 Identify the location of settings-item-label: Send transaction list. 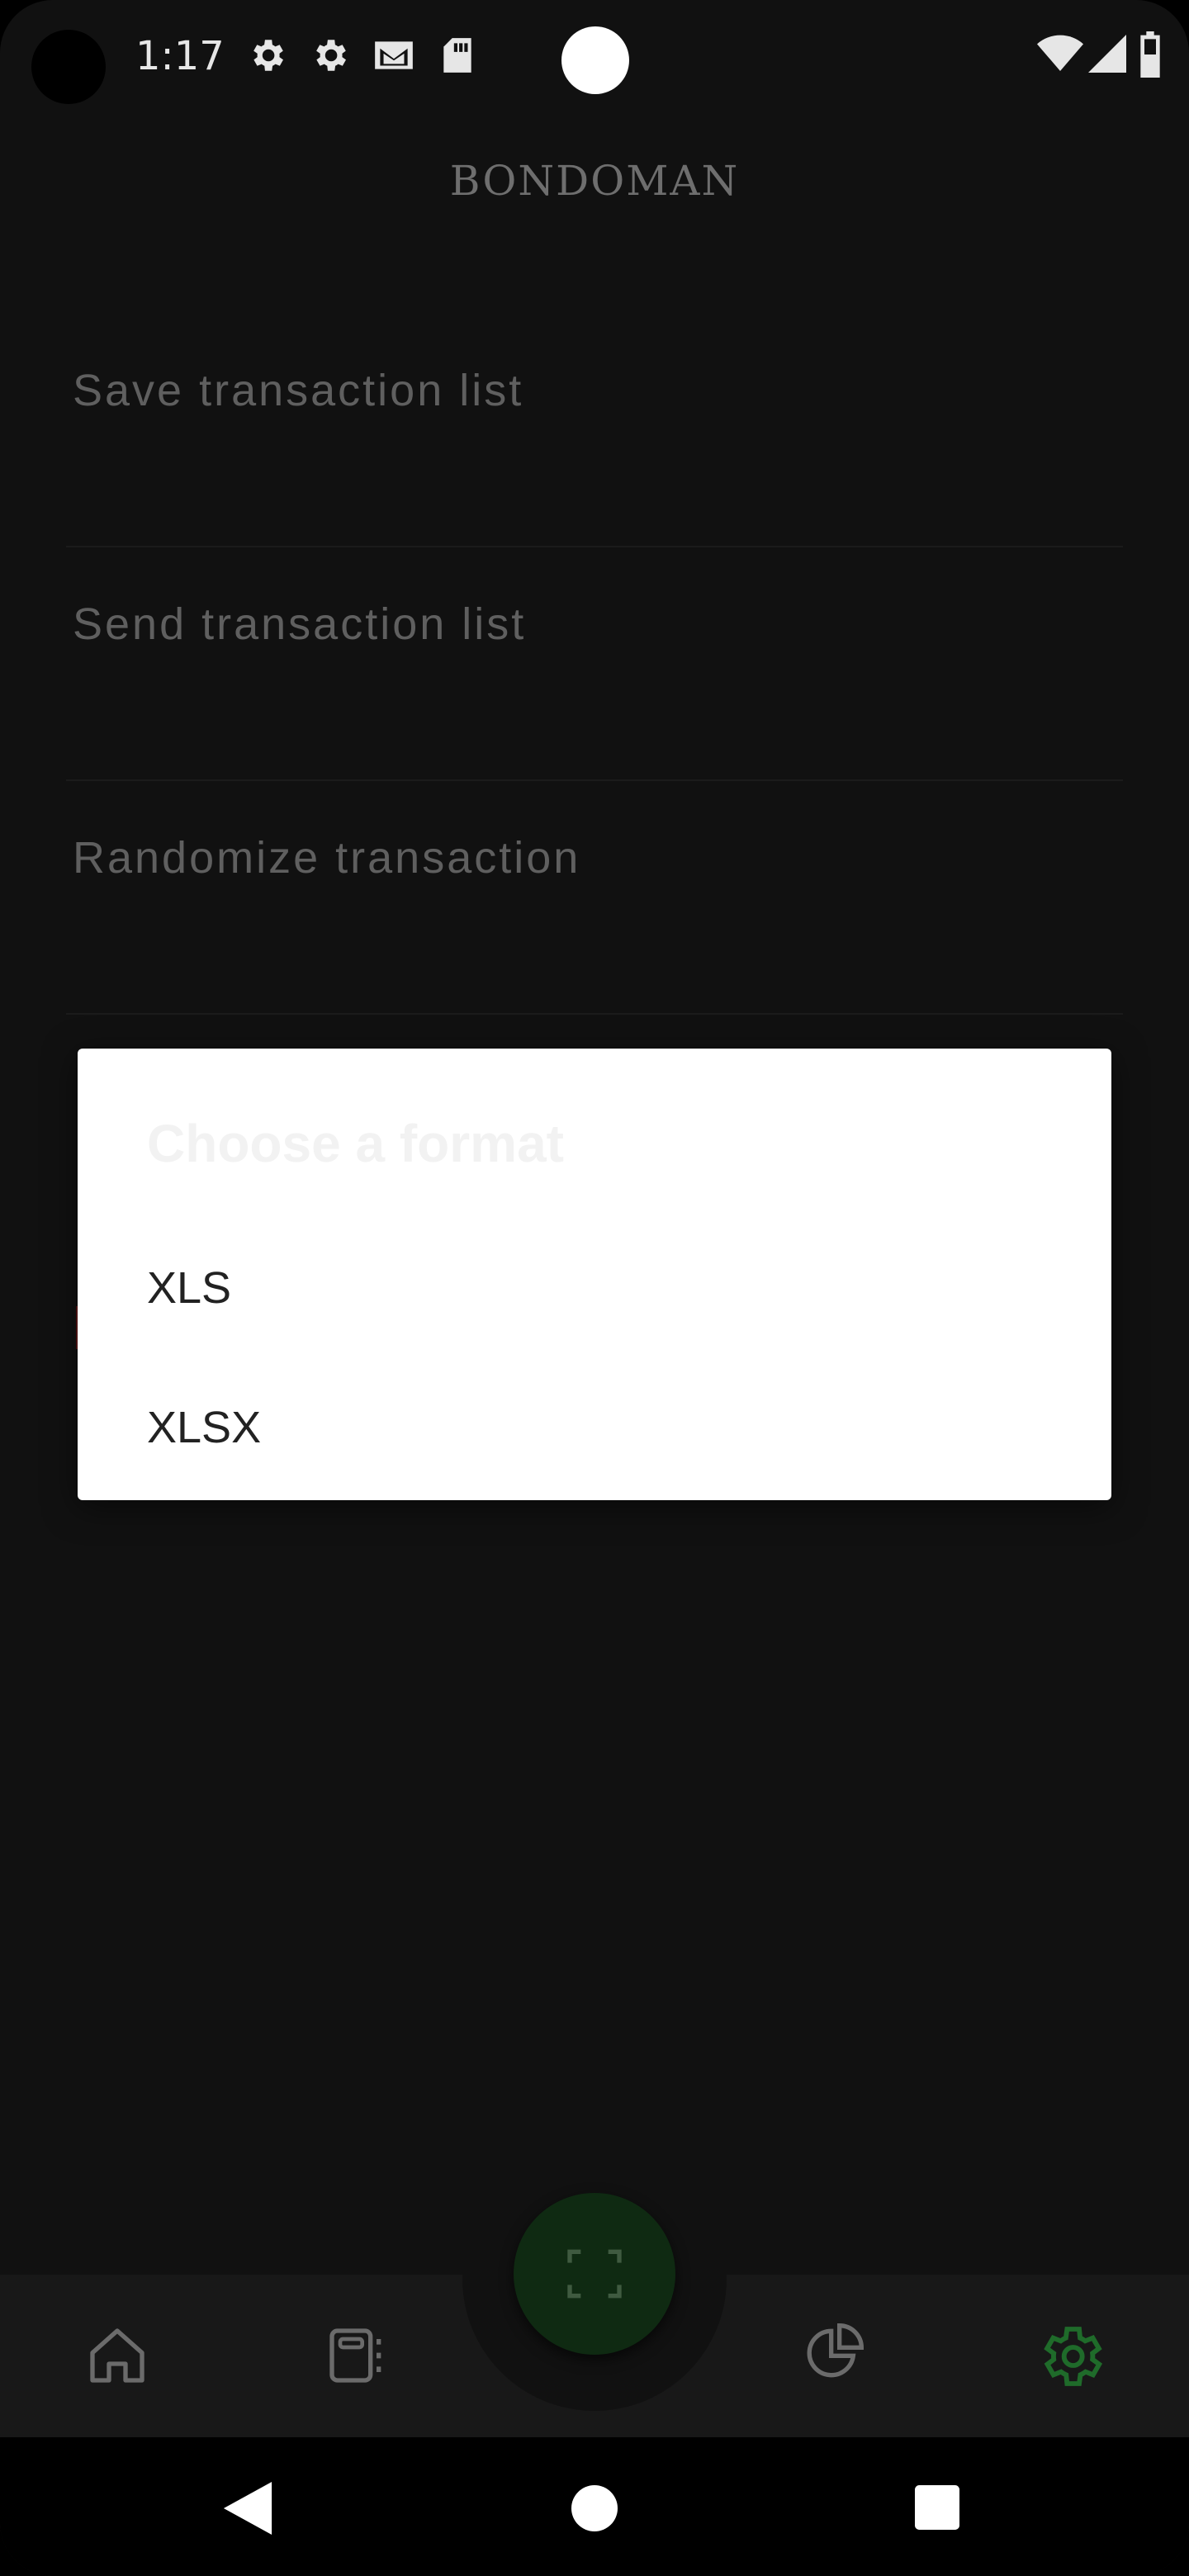
(300, 624).